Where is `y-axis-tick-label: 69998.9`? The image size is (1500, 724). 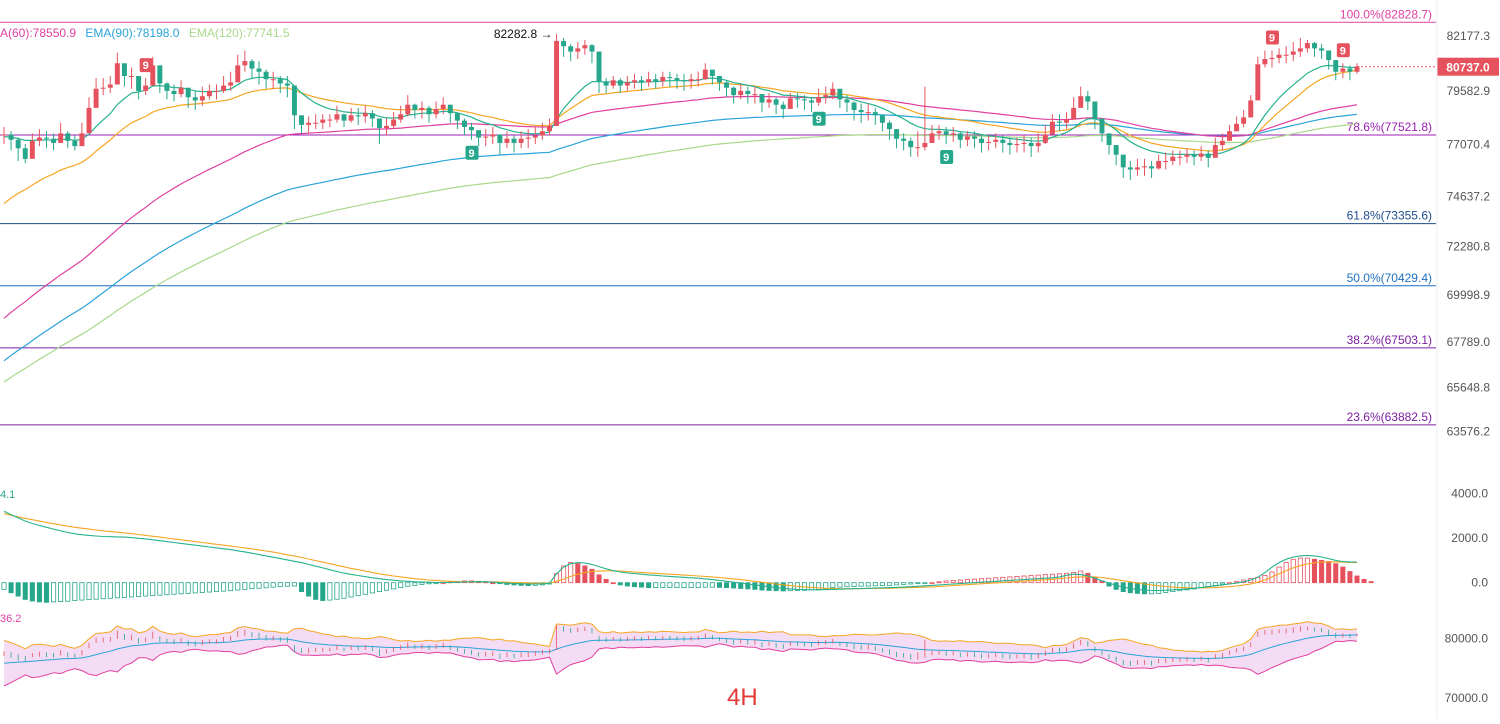 y-axis-tick-label: 69998.9 is located at coordinates (1469, 295).